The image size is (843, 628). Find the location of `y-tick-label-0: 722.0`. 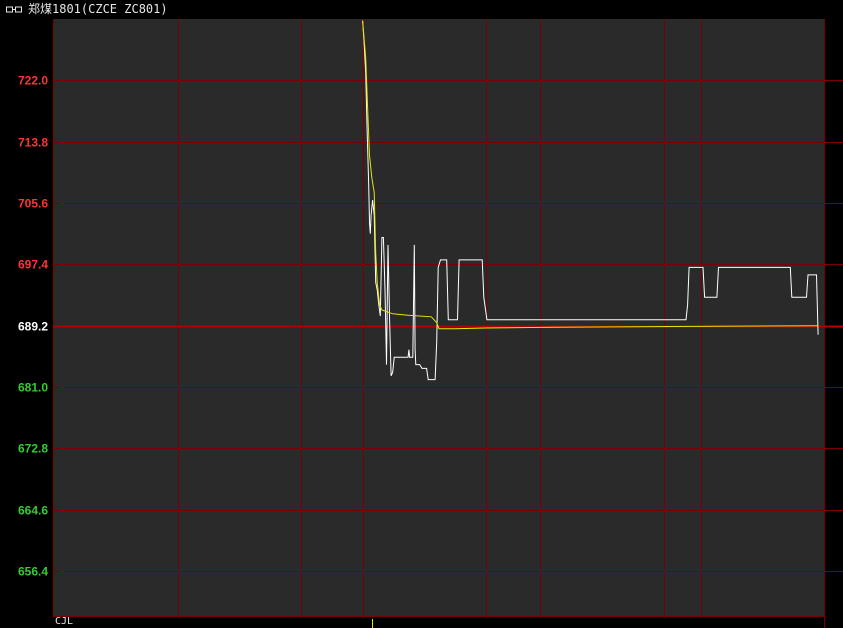

y-tick-label-0: 722.0 is located at coordinates (33, 81).